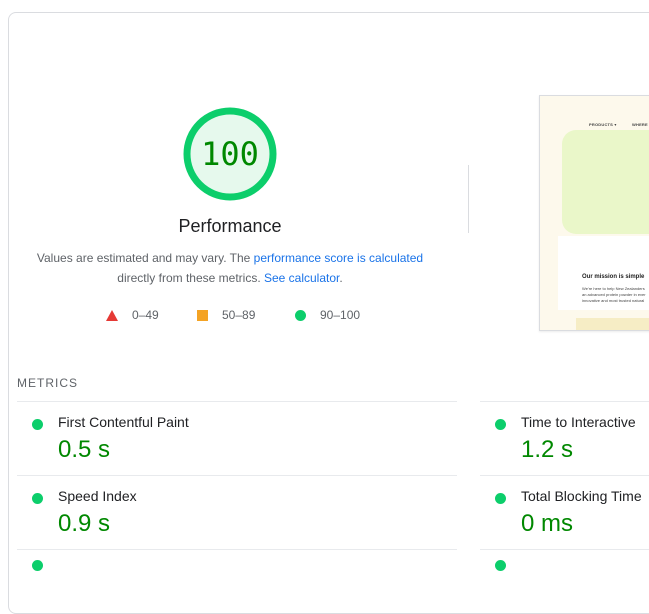 Image resolution: width=649 pixels, height=614 pixels. I want to click on thumbnail-text-line: an advanced protein powder in ever, so click(614, 294).